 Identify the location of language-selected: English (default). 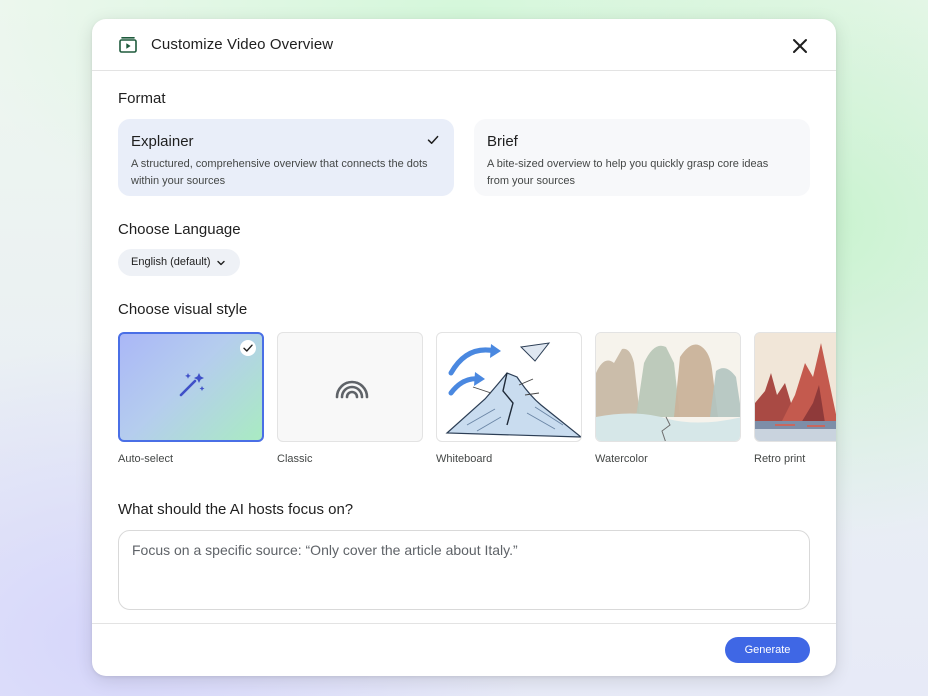
(171, 262).